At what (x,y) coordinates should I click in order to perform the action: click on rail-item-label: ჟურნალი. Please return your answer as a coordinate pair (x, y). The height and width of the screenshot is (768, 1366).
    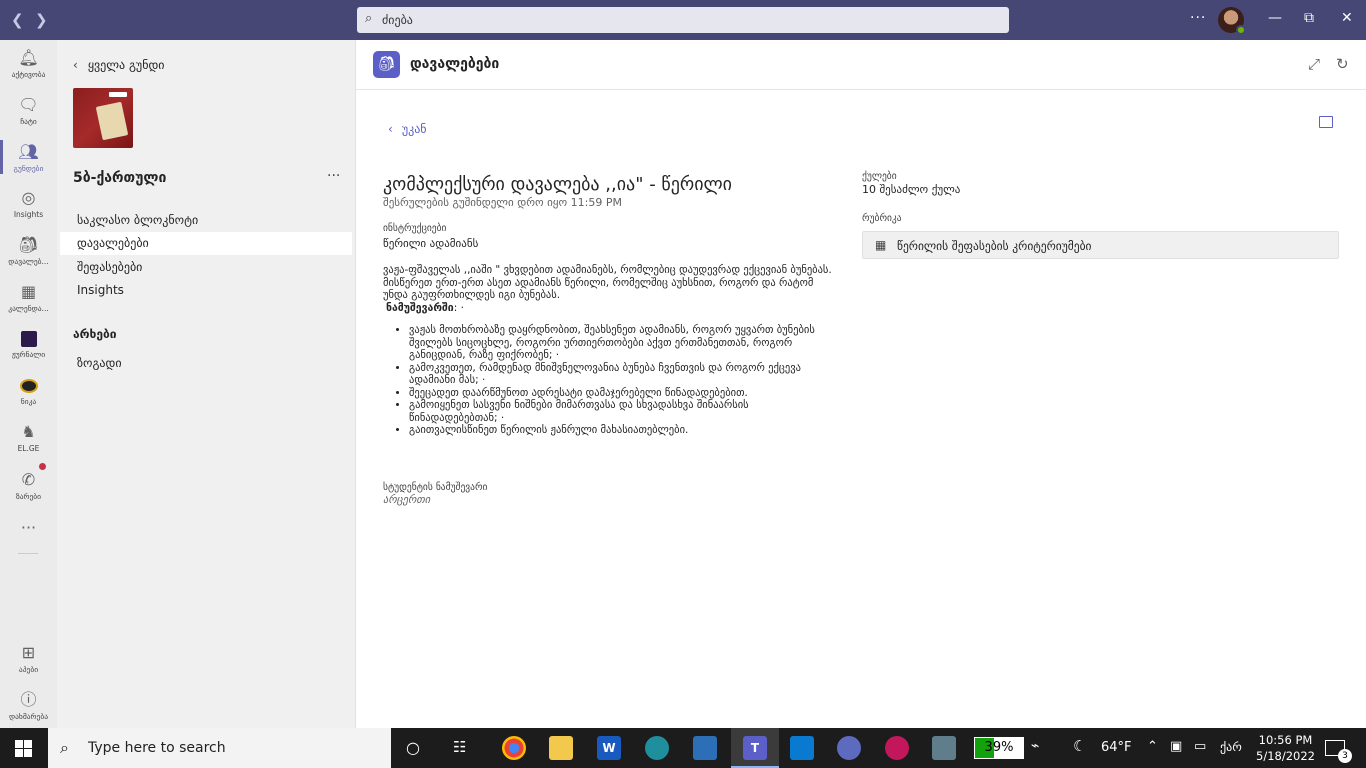
    Looking at the image, I should click on (28, 354).